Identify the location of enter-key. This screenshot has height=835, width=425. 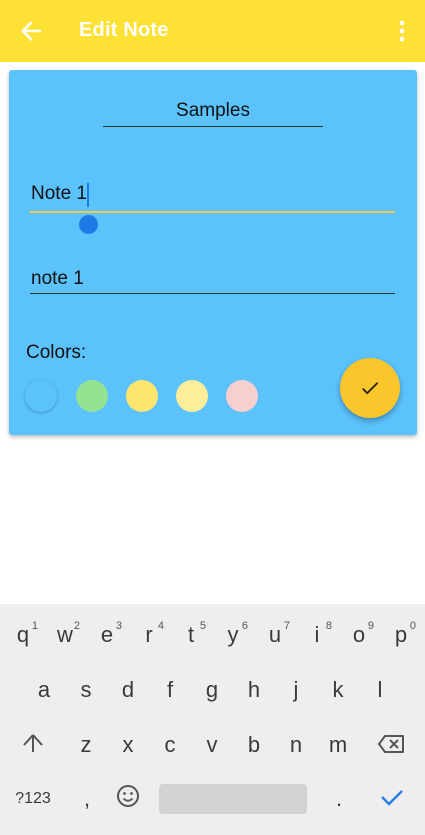
(392, 798).